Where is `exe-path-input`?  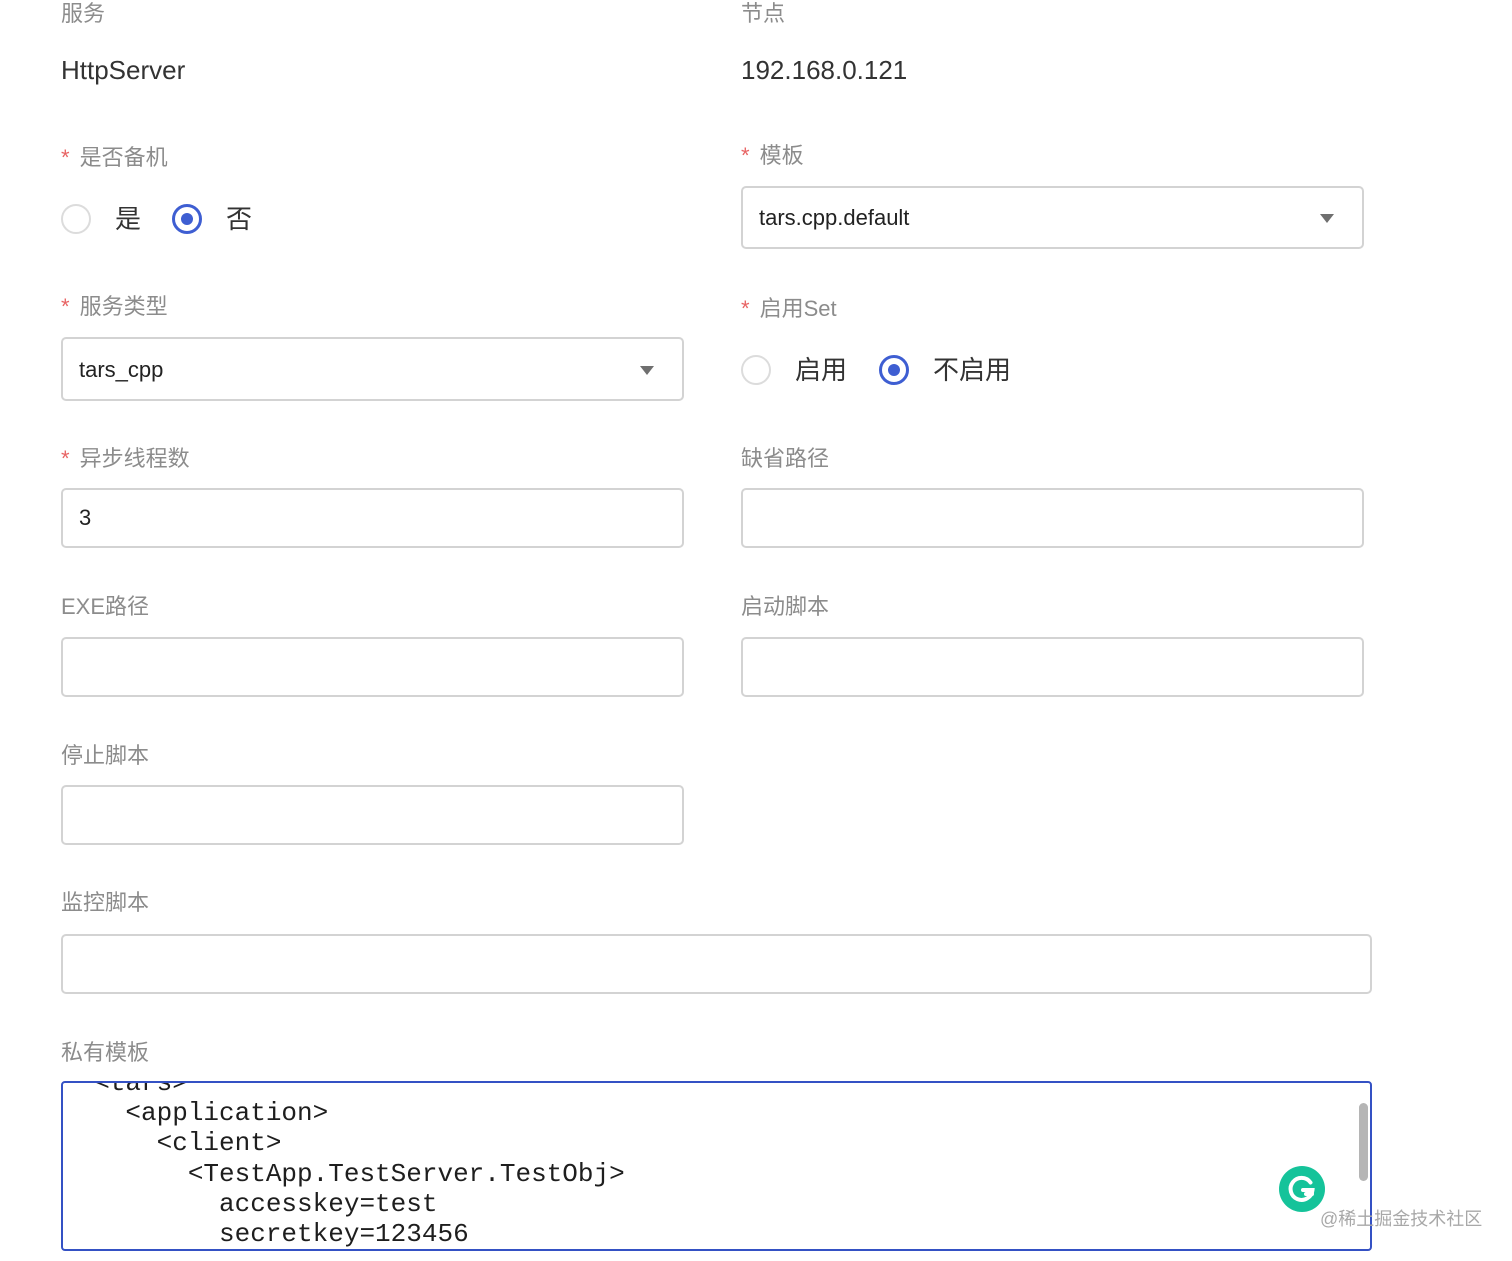
exe-path-input is located at coordinates (372, 667).